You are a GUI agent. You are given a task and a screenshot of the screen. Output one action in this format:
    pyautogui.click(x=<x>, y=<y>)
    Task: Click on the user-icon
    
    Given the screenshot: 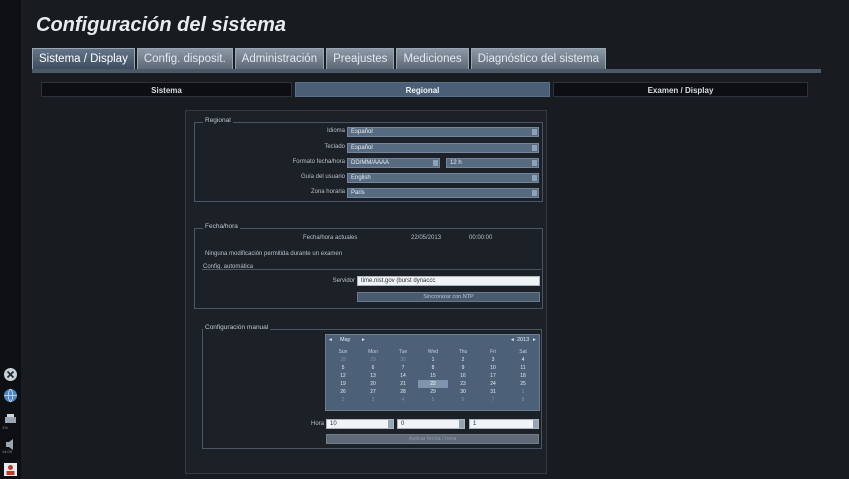 What is the action you would take?
    pyautogui.click(x=10, y=469)
    